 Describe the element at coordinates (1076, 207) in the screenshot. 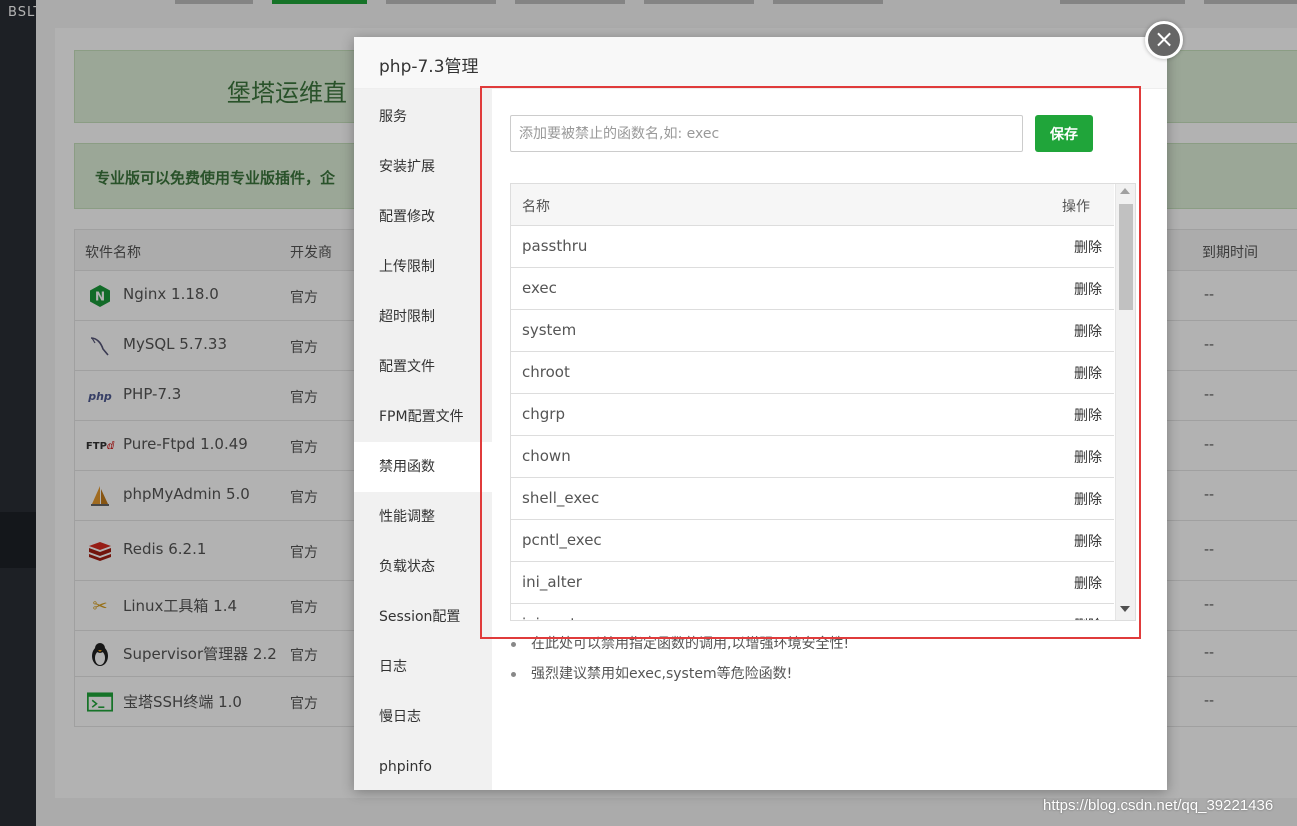

I see `col-action: 操作` at that location.